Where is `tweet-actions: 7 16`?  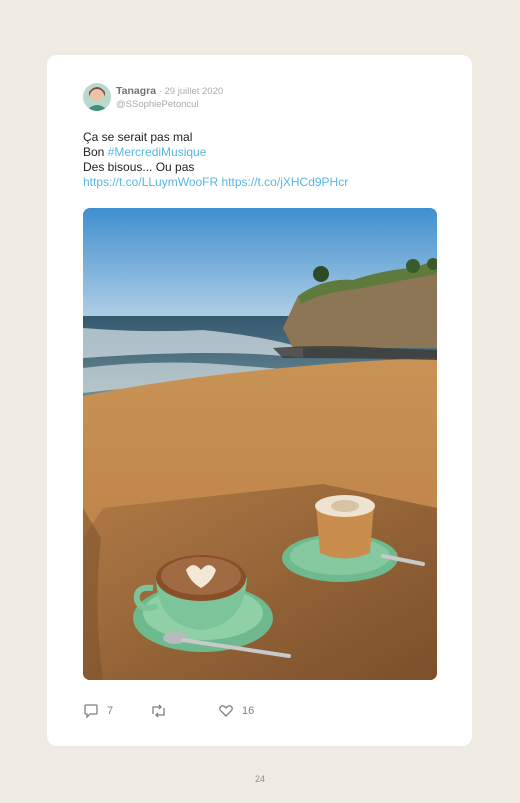
tweet-actions: 7 16 is located at coordinates (260, 711).